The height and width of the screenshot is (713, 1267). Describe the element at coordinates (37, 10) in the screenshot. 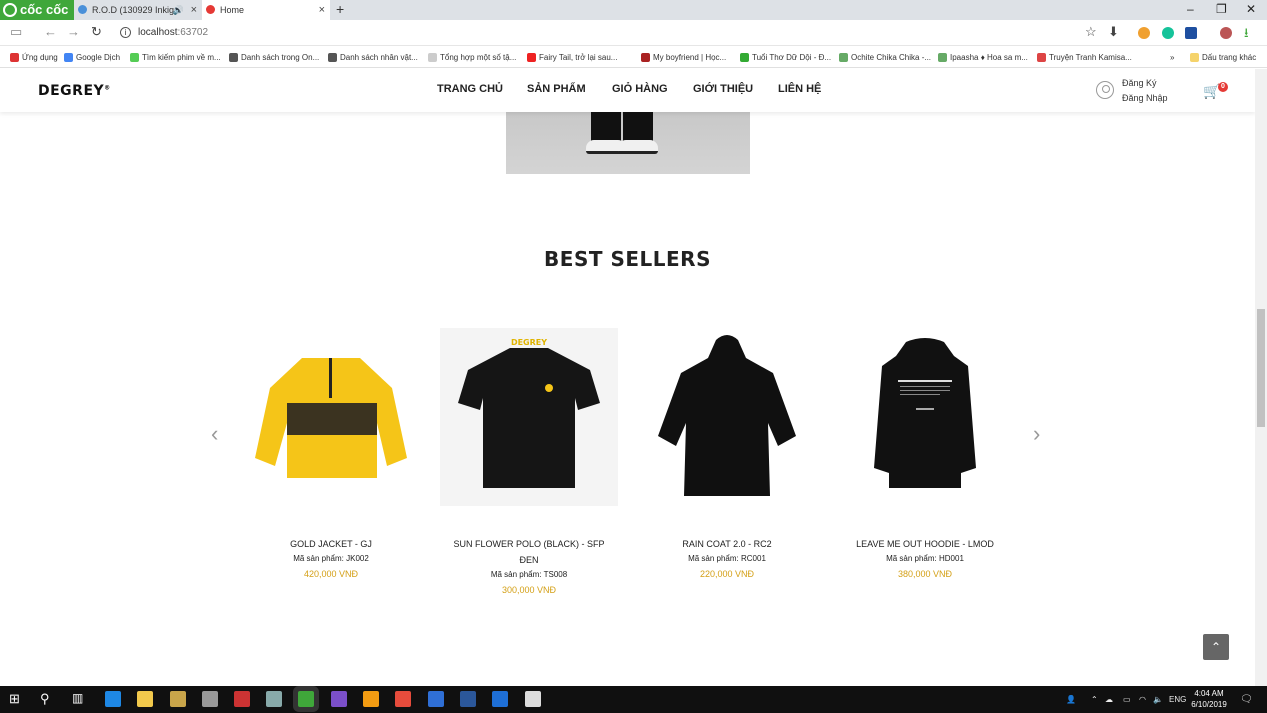

I see `browser-brand: cốc cốc` at that location.